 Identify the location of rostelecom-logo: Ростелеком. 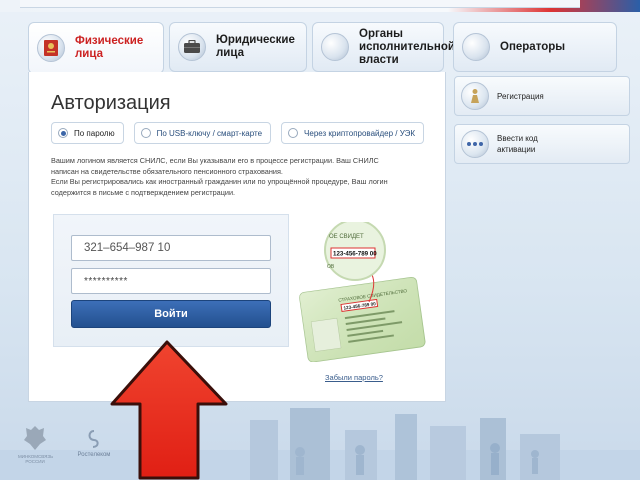
(94, 443).